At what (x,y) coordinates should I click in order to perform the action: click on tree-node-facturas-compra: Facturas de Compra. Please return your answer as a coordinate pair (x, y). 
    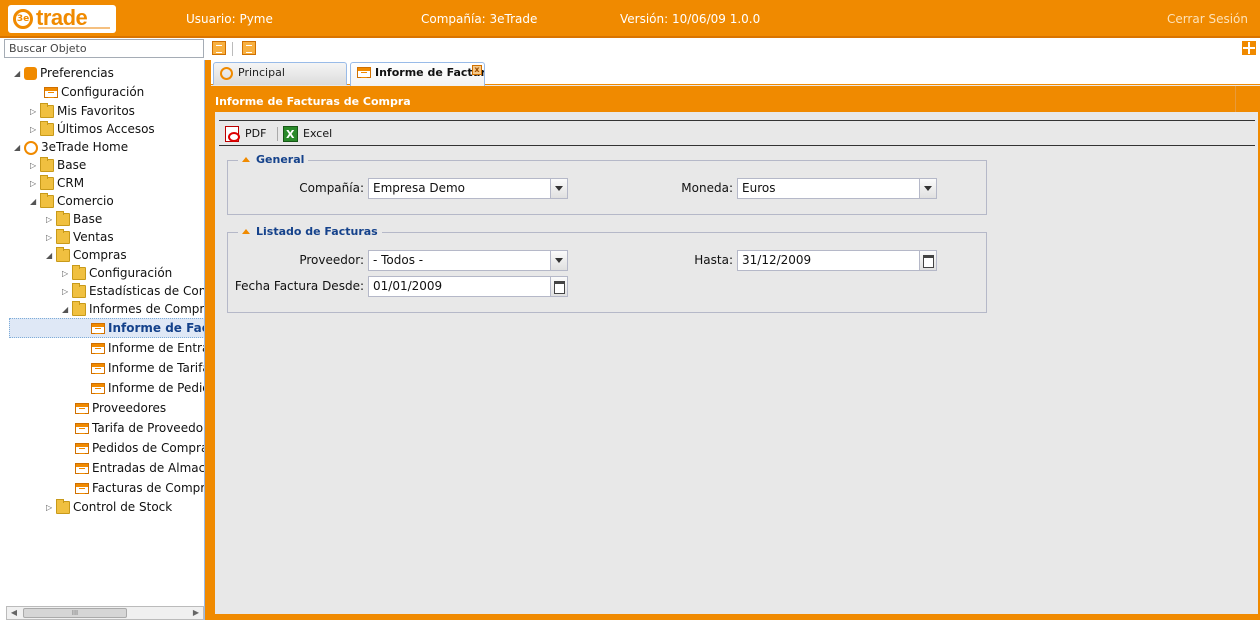
    Looking at the image, I should click on (139, 488).